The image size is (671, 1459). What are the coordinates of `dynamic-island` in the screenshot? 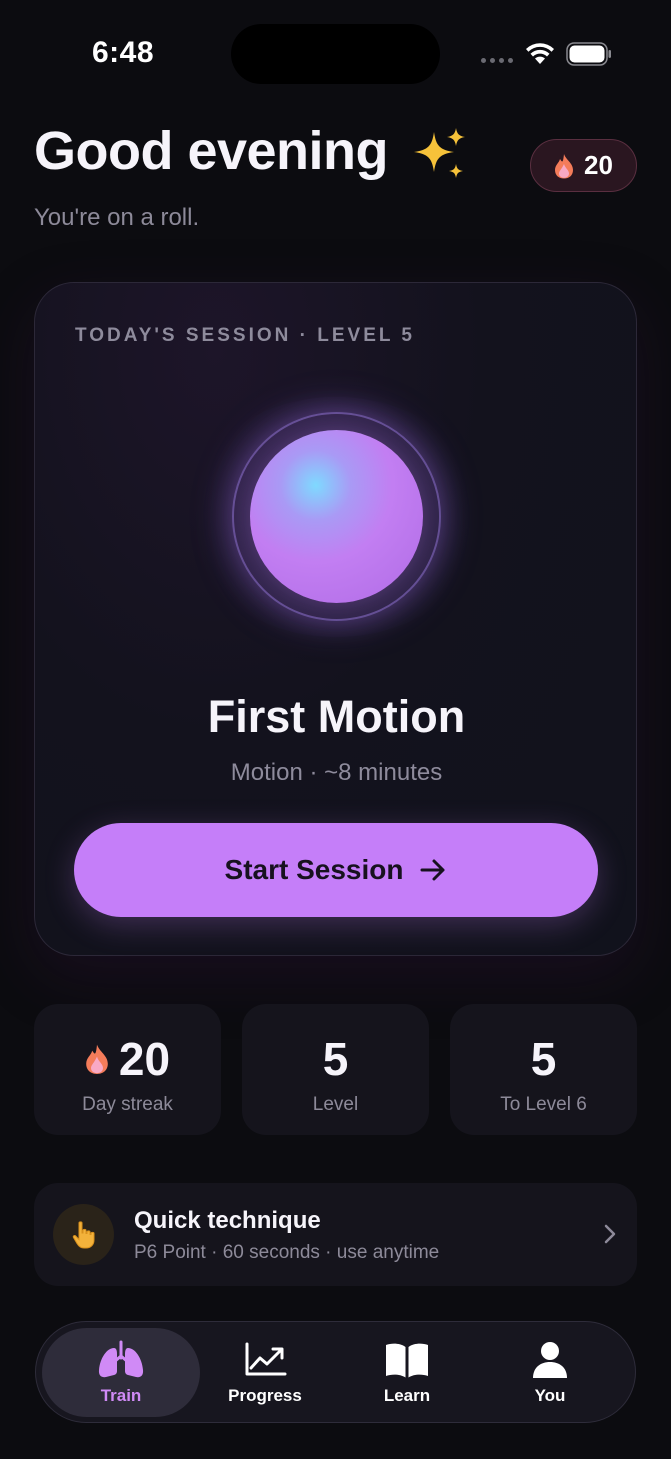 It's located at (335, 54).